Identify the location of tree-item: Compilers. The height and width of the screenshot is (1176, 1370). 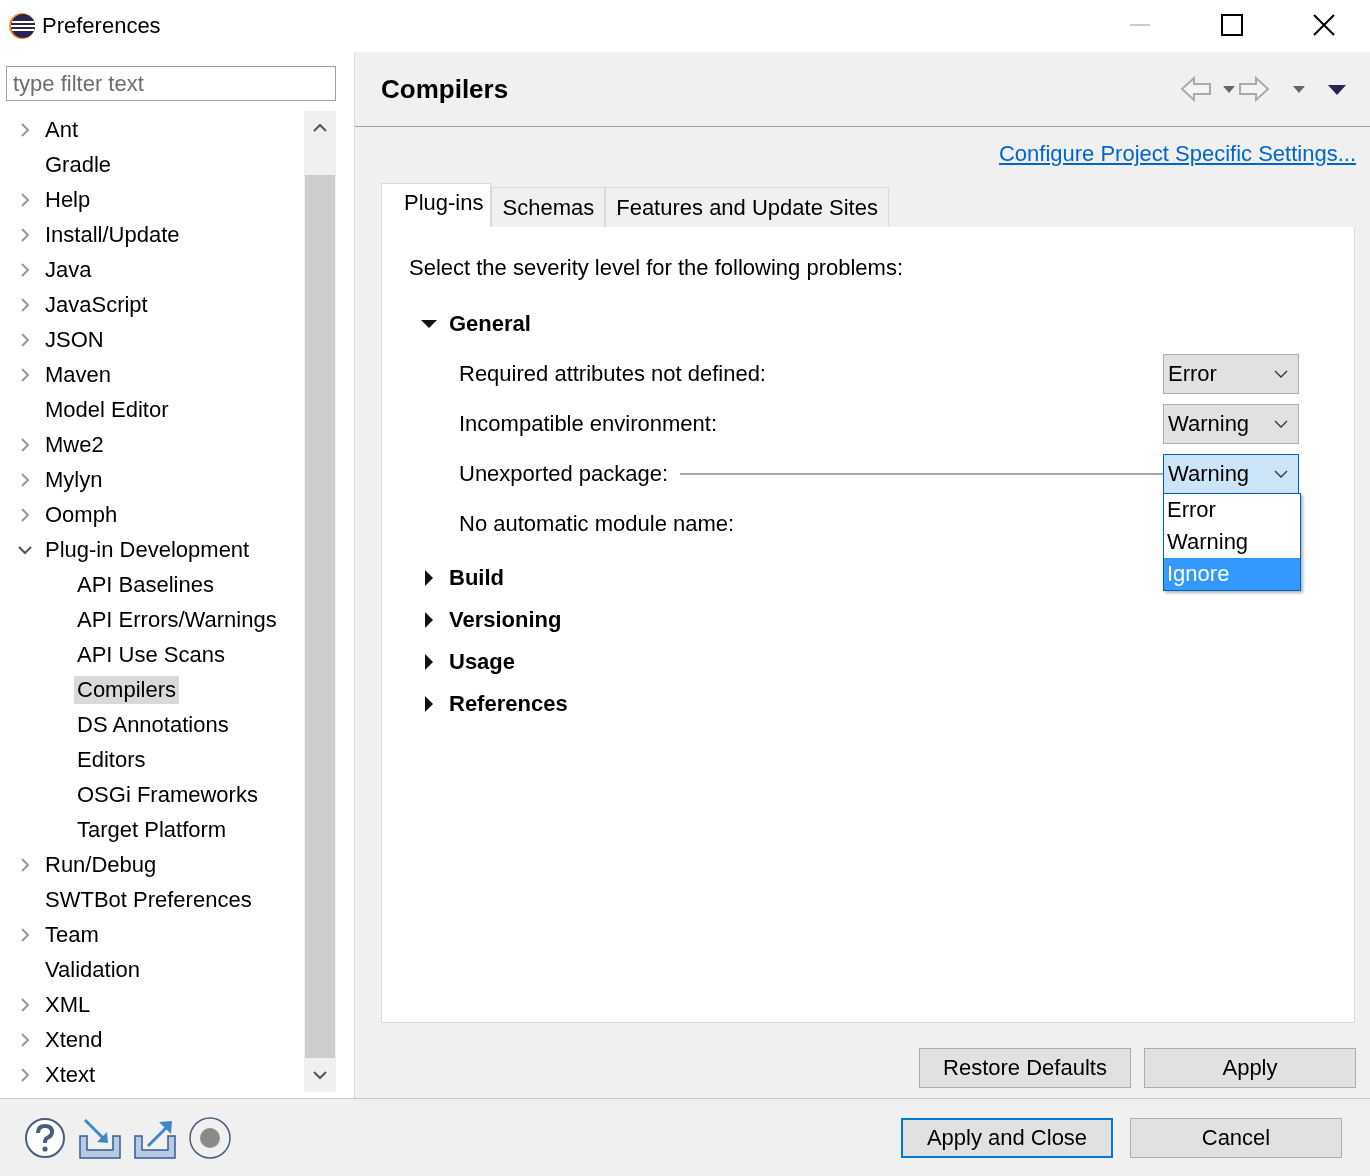
(127, 689).